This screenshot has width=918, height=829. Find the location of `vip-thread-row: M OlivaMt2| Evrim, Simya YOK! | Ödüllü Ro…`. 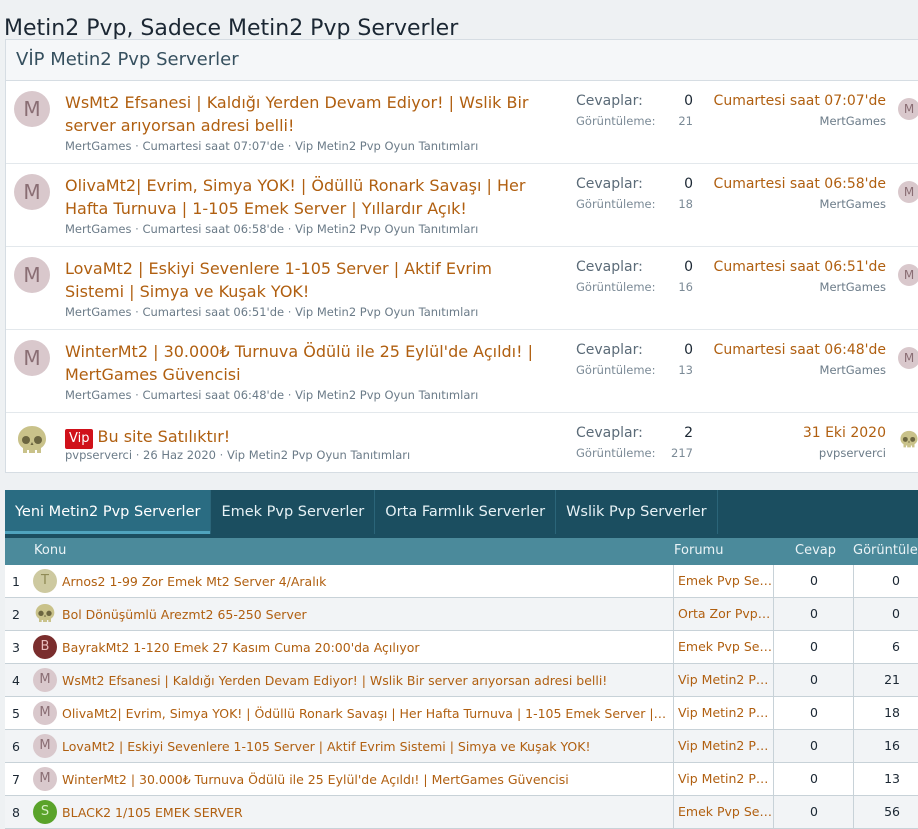

vip-thread-row: M OlivaMt2| Evrim, Simya YOK! | Ödüllü Ro… is located at coordinates (462, 205).